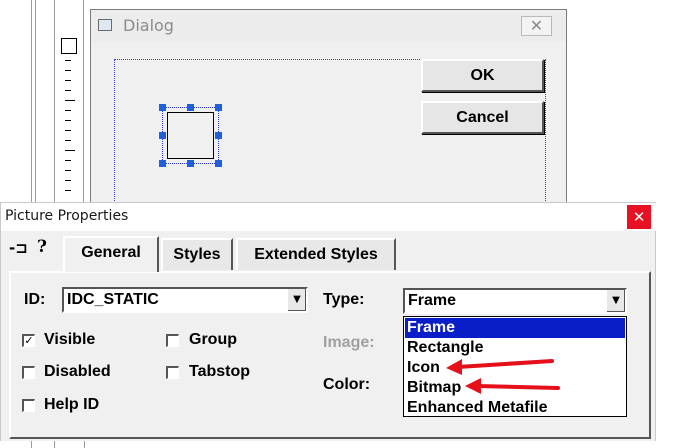 The image size is (677, 448). Describe the element at coordinates (500, 367) in the screenshot. I see `arrow-to-icon-option` at that location.